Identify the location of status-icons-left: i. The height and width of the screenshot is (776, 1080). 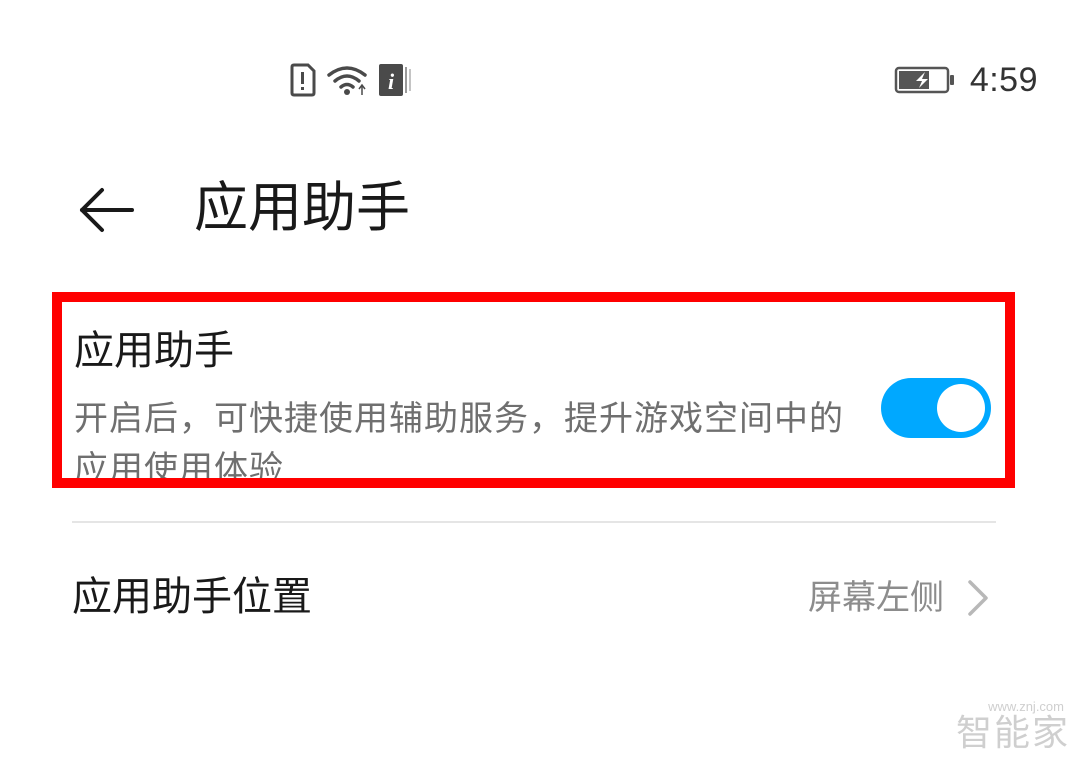
(350, 80).